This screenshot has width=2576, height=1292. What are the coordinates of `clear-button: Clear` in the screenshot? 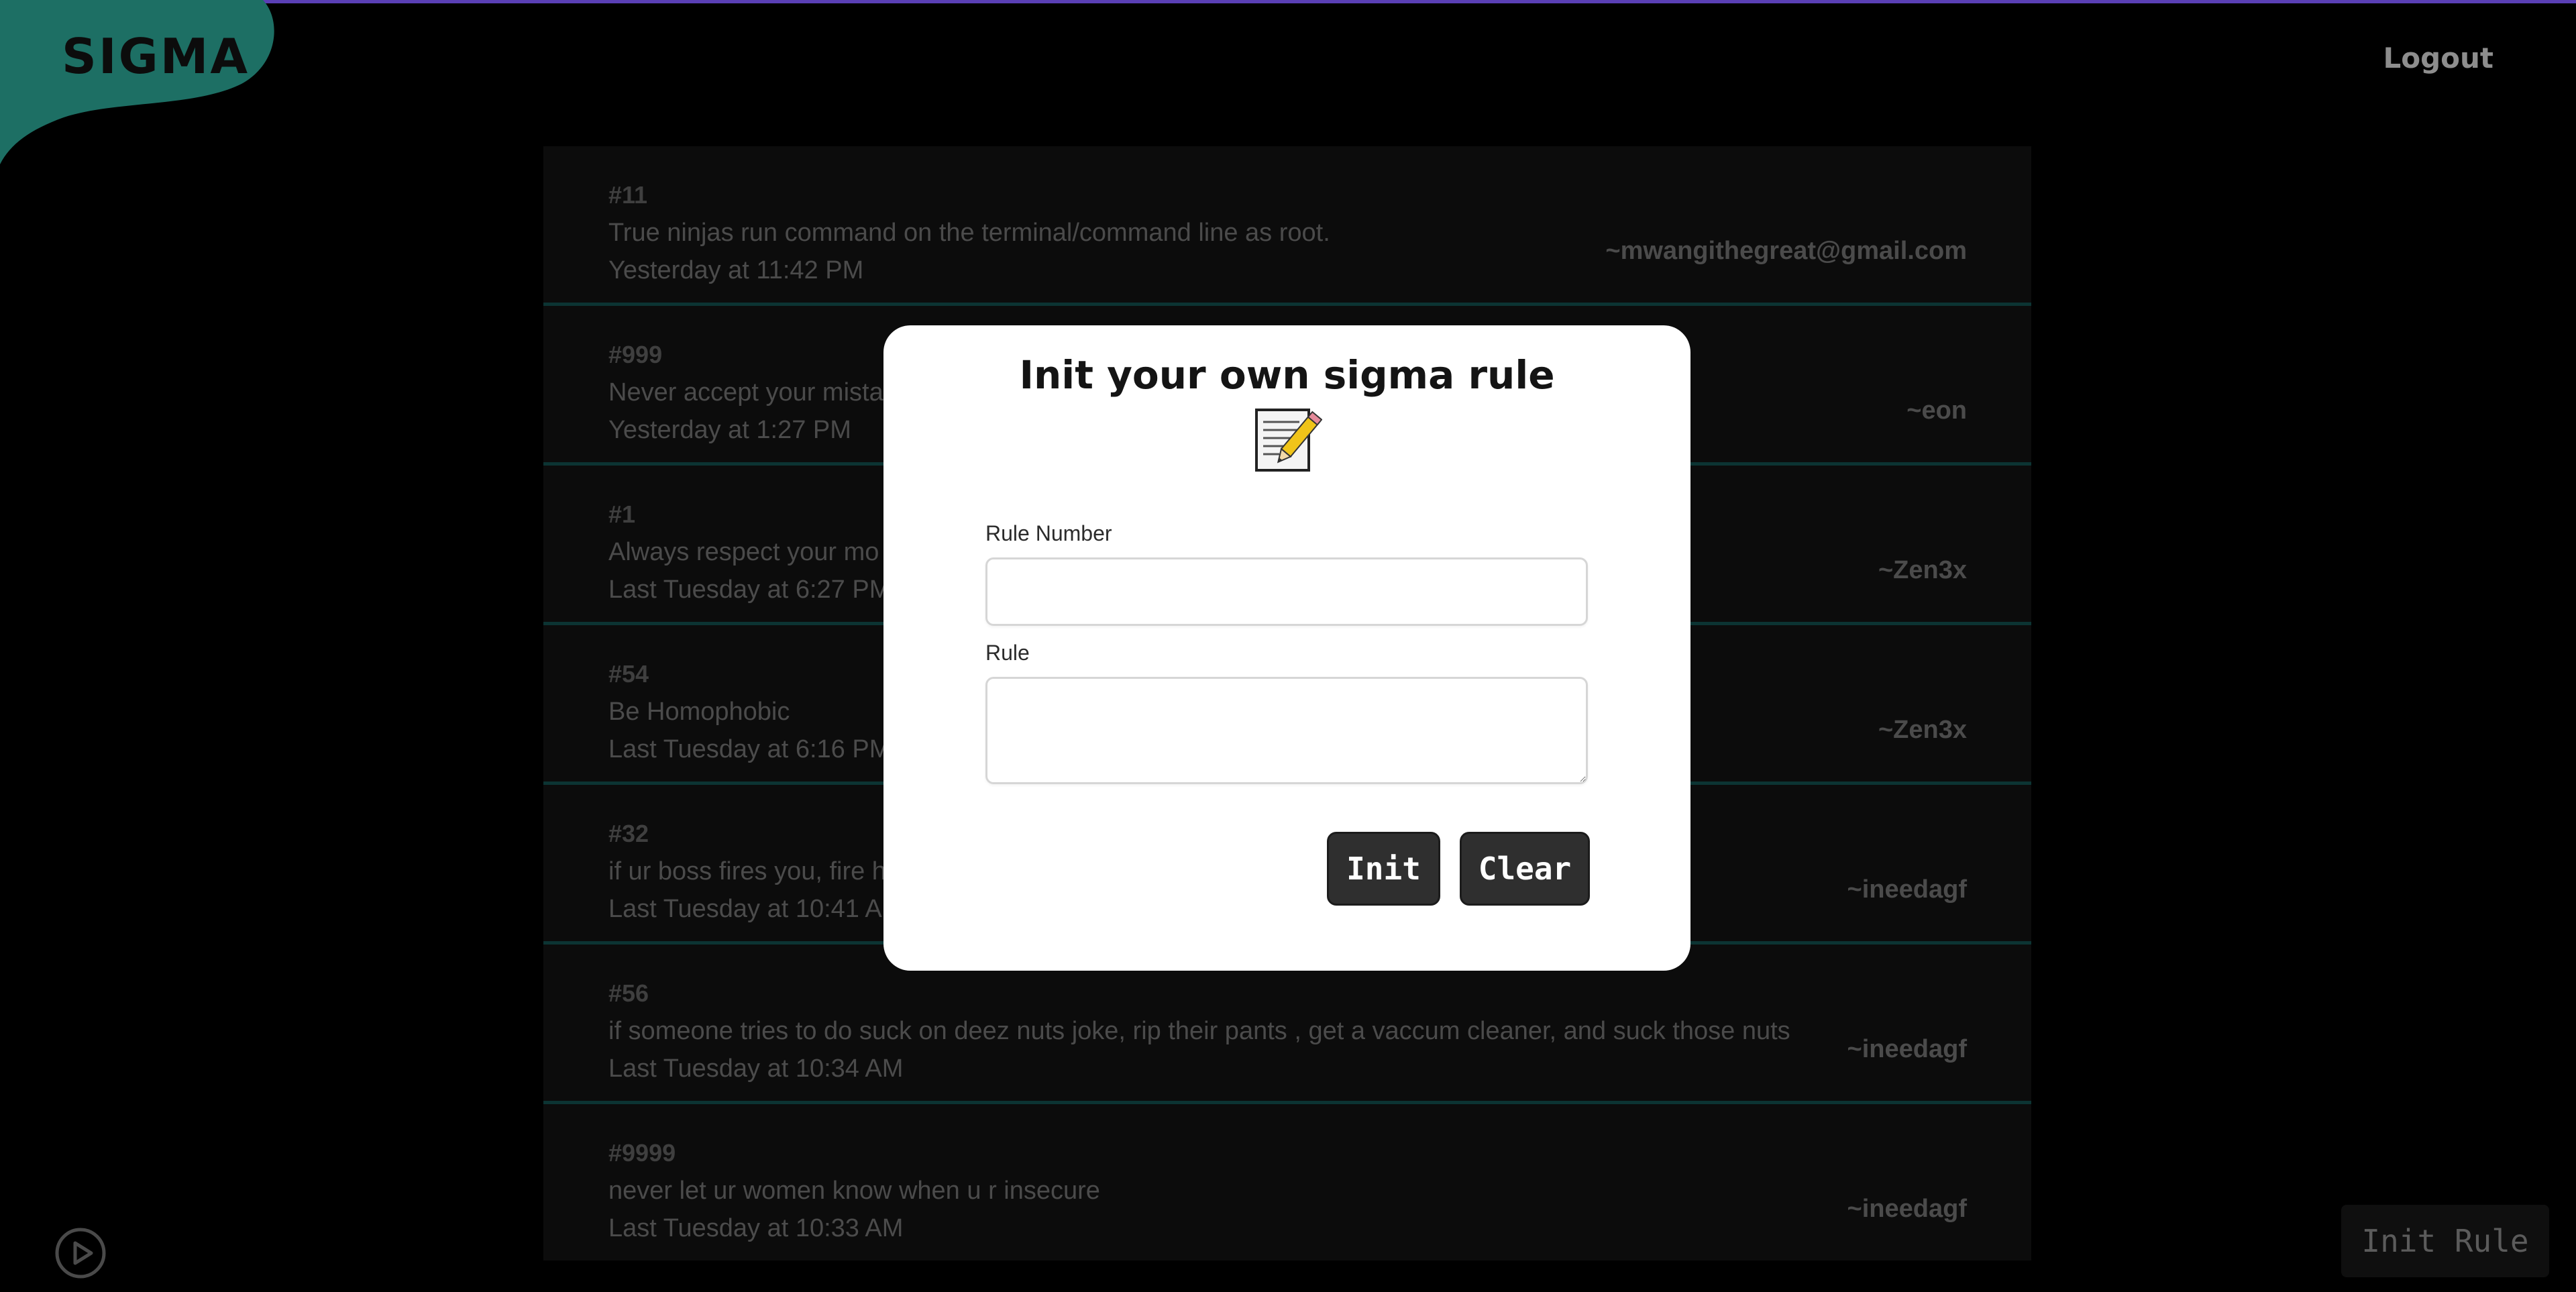 It's located at (1525, 869).